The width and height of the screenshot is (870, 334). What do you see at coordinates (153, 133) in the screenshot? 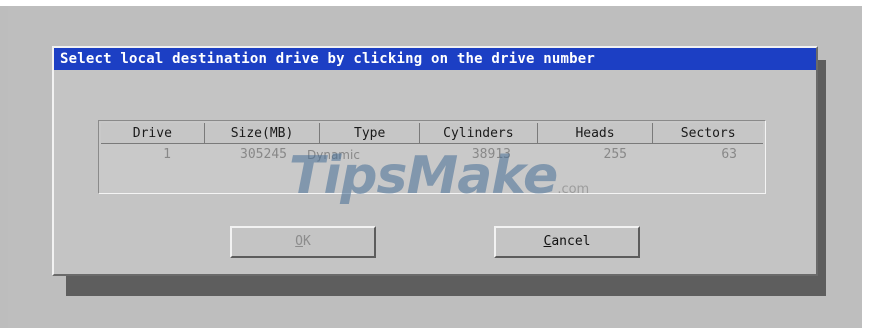
I see `column-header-drive: Drive` at bounding box center [153, 133].